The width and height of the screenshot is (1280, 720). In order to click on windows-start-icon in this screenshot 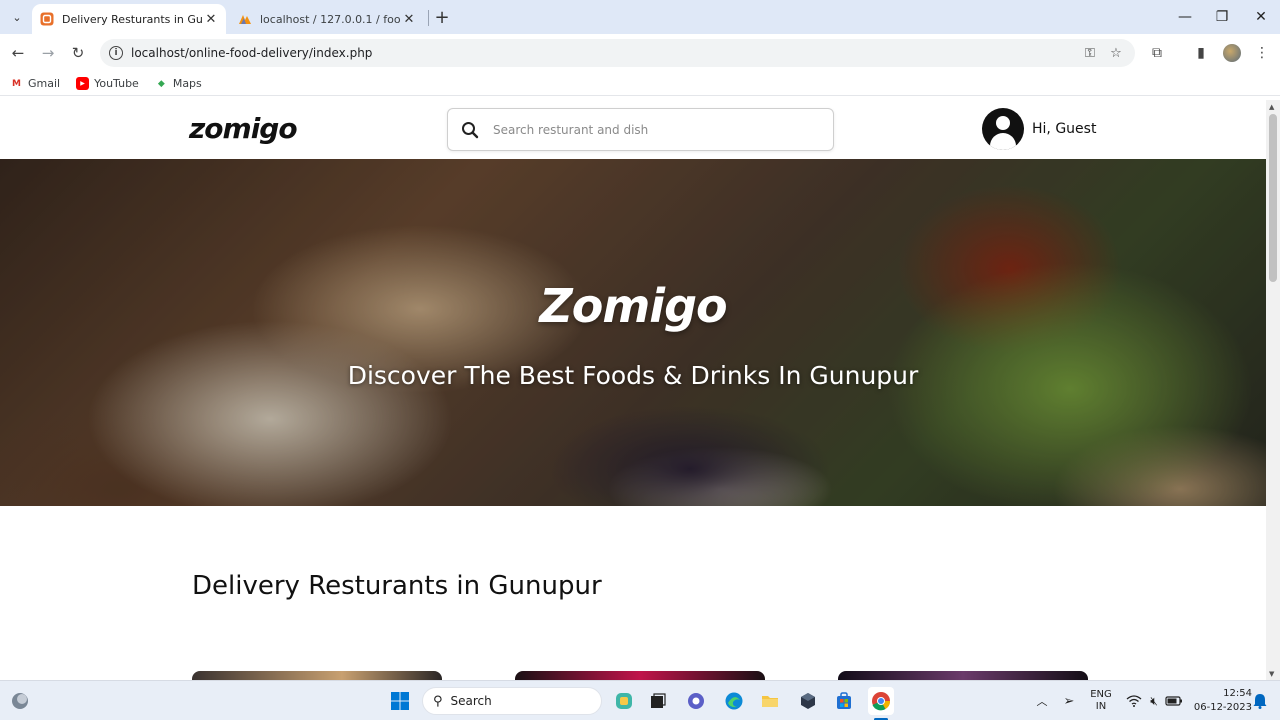, I will do `click(400, 701)`.